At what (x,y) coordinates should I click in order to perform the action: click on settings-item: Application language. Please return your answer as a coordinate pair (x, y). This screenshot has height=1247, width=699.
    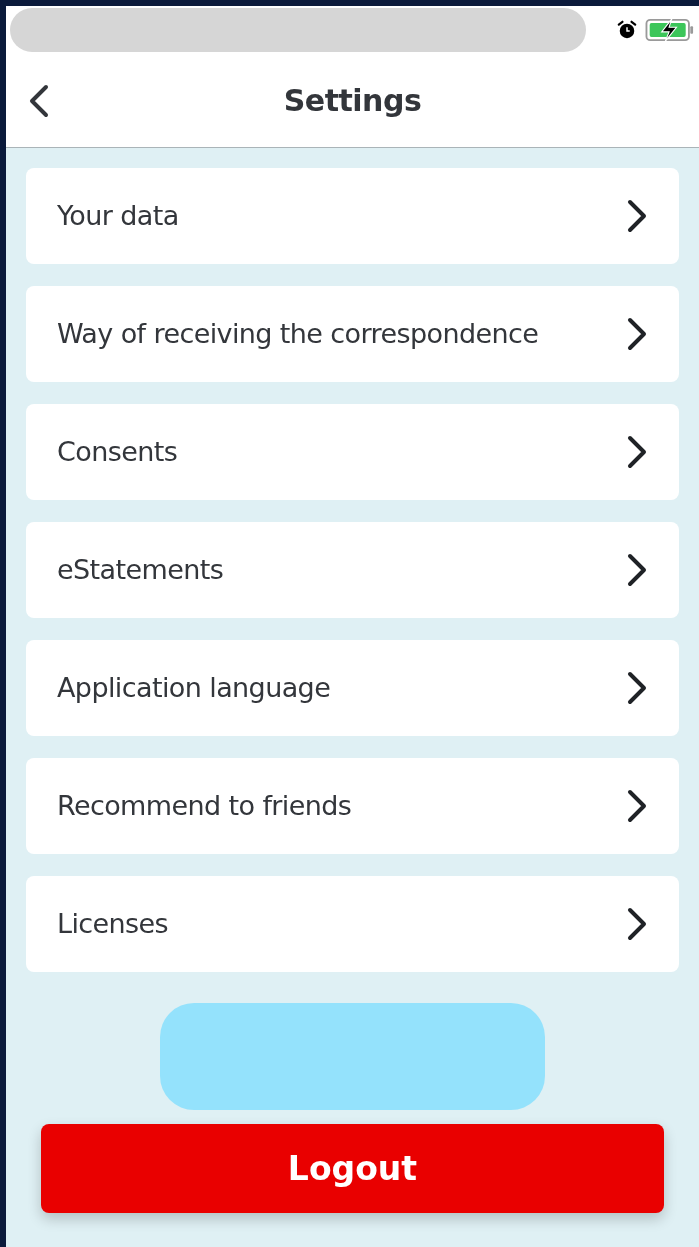
    Looking at the image, I should click on (352, 688).